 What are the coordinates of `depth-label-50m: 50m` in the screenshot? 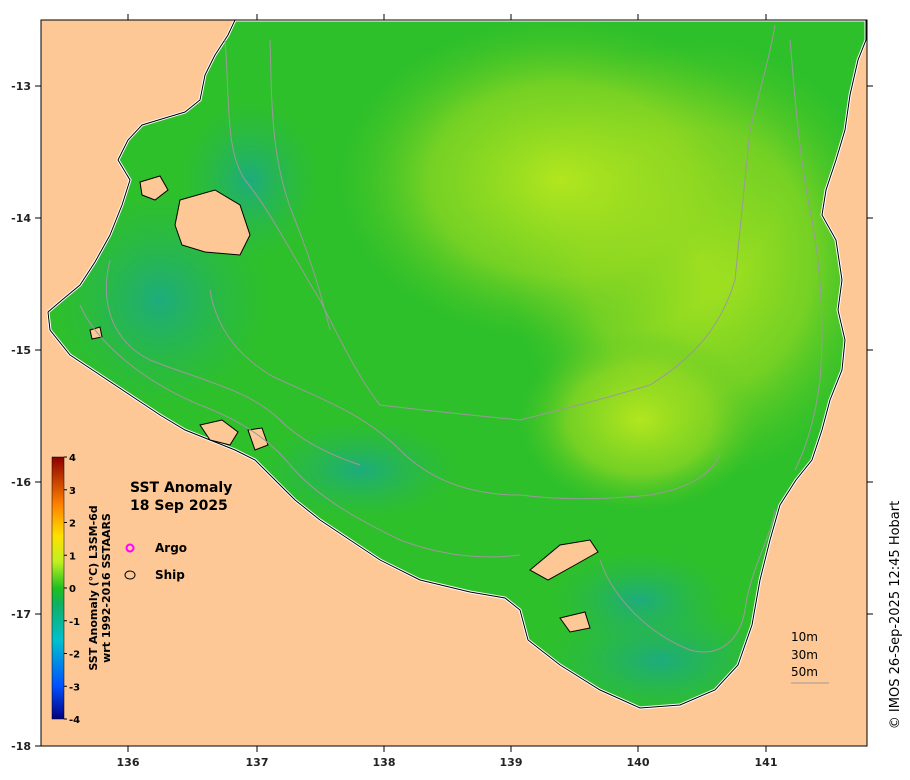 It's located at (804, 672).